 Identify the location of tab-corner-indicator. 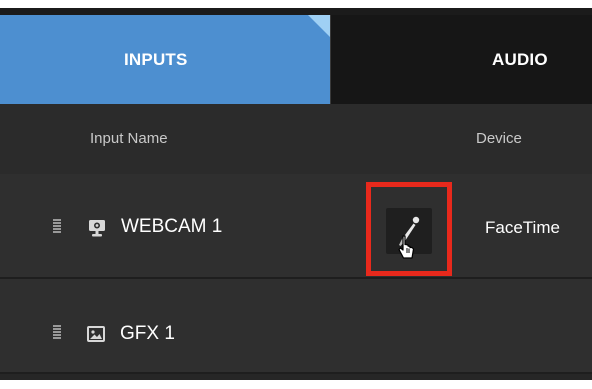
(319, 26).